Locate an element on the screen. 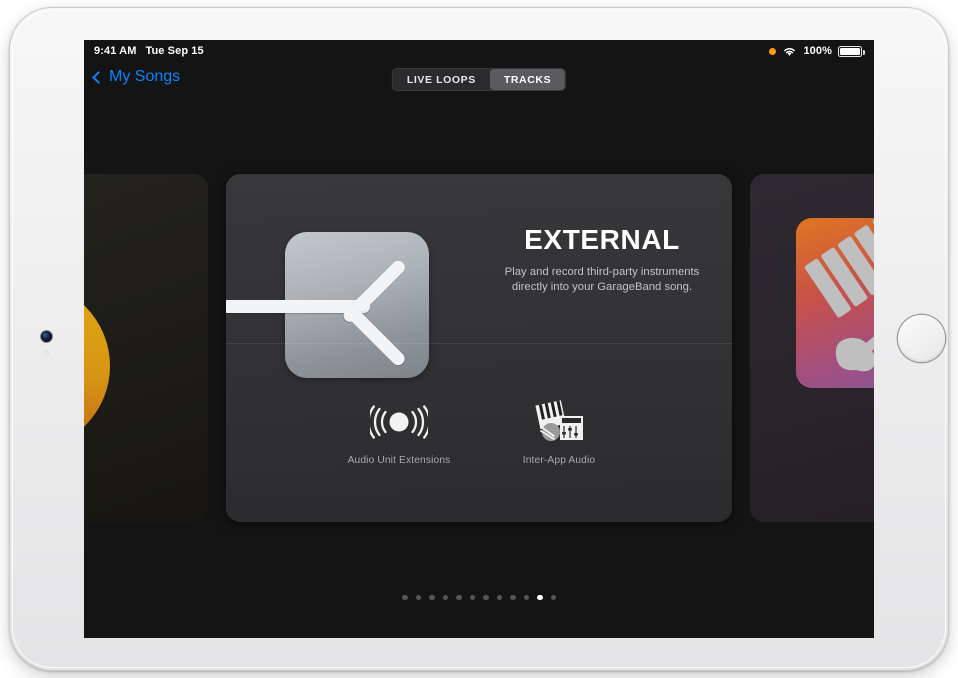  tab-live-loops: LIVE LOOPS is located at coordinates (441, 79).